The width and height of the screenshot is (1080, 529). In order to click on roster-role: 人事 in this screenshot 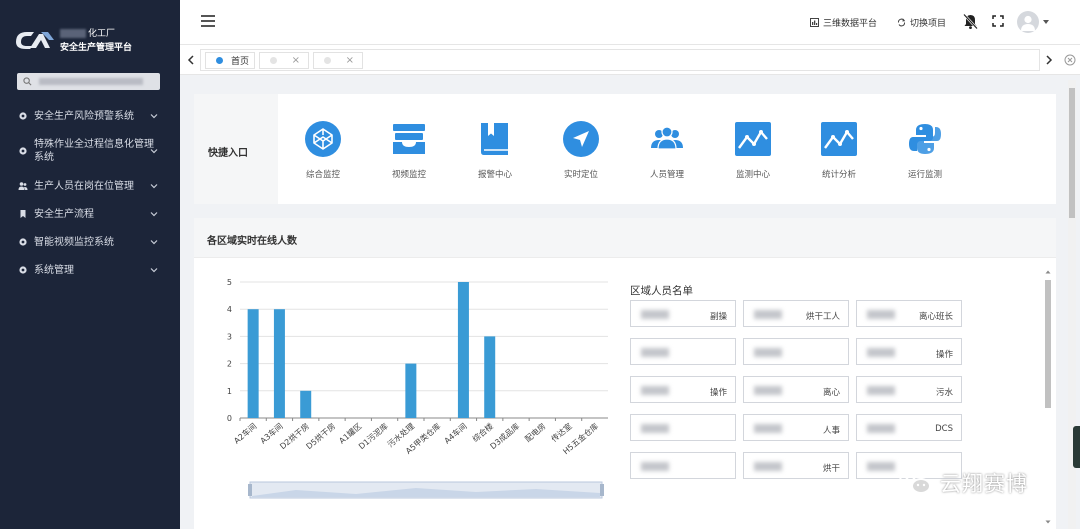, I will do `click(831, 431)`.